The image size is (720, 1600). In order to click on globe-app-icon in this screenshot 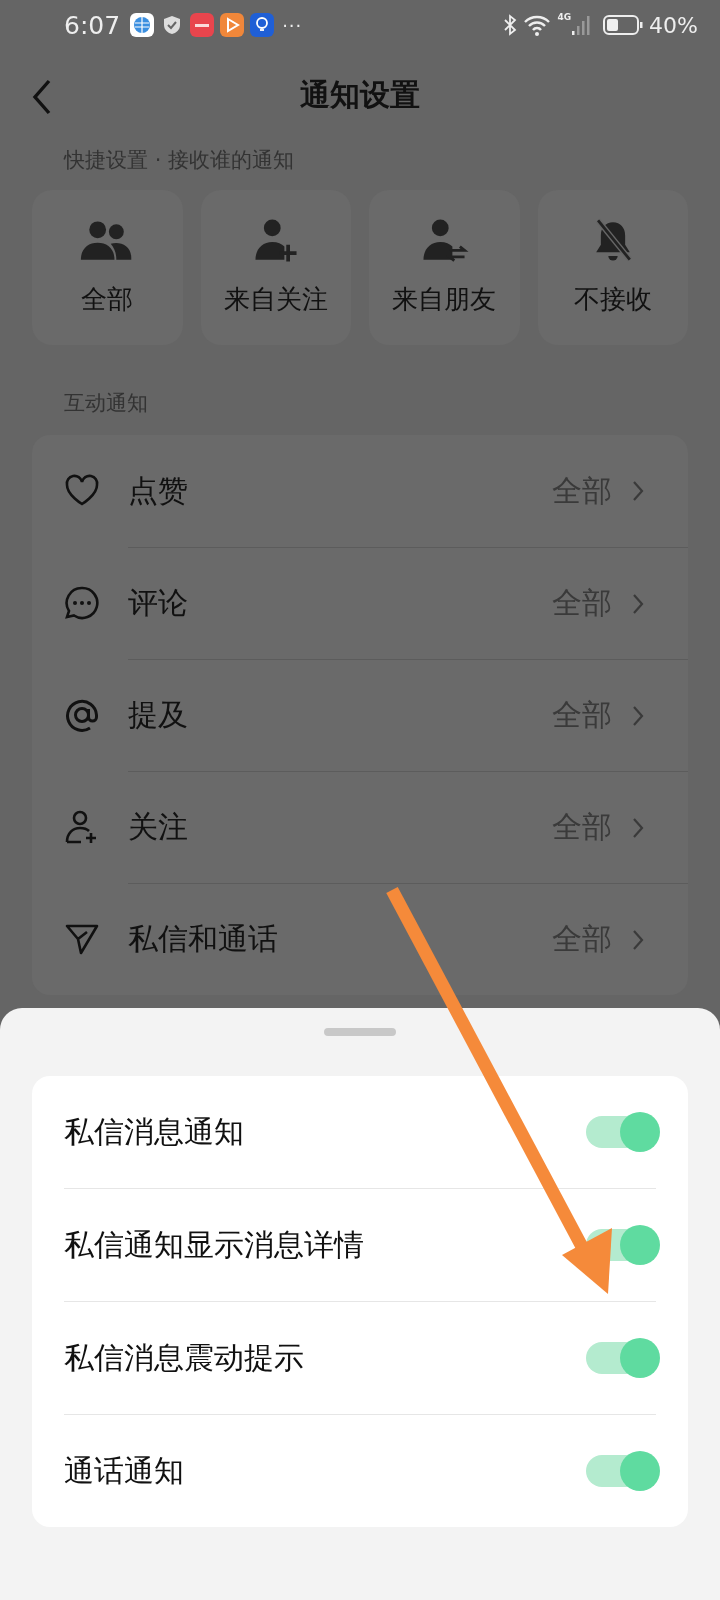, I will do `click(142, 25)`.